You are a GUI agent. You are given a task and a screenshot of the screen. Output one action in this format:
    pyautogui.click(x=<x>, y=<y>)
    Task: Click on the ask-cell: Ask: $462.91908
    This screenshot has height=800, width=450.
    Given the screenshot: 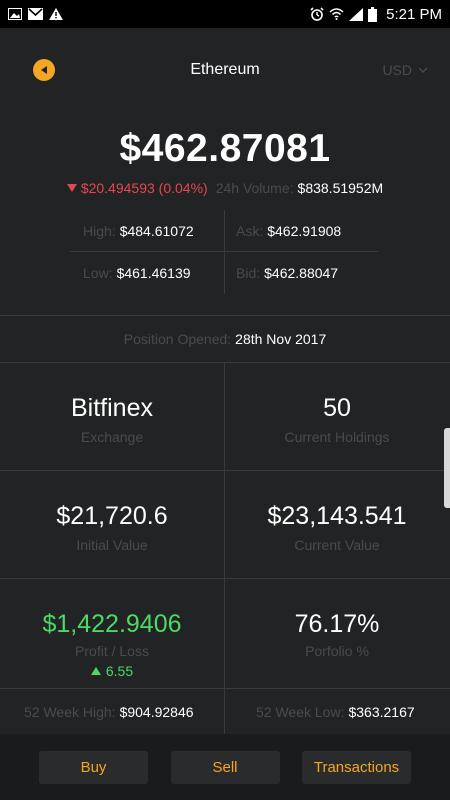 What is the action you would take?
    pyautogui.click(x=288, y=231)
    